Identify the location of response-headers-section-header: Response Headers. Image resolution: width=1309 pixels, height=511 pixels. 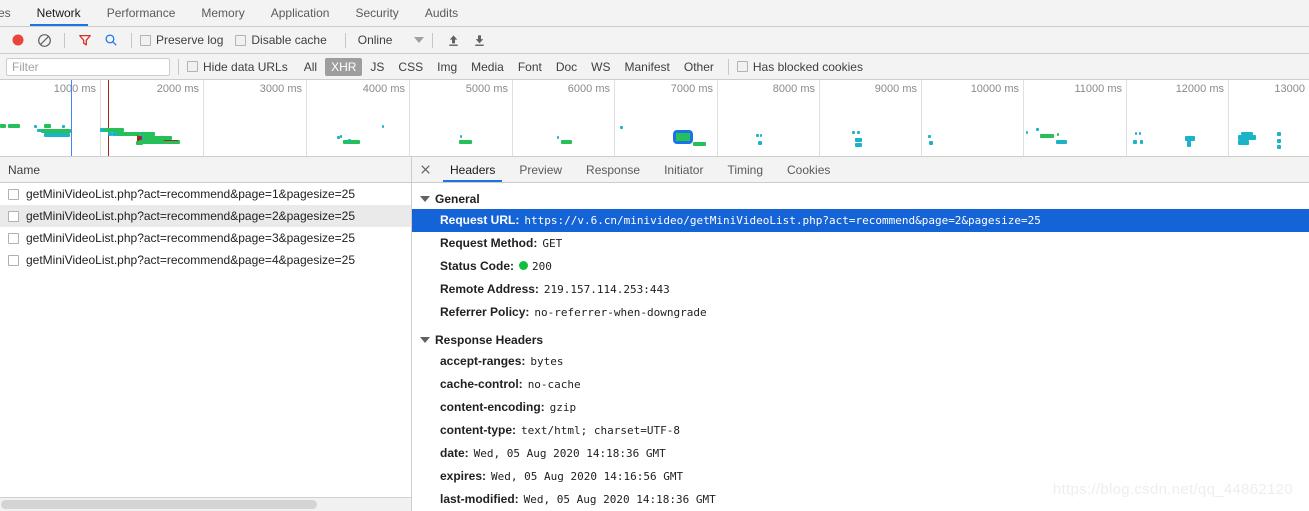
(860, 340).